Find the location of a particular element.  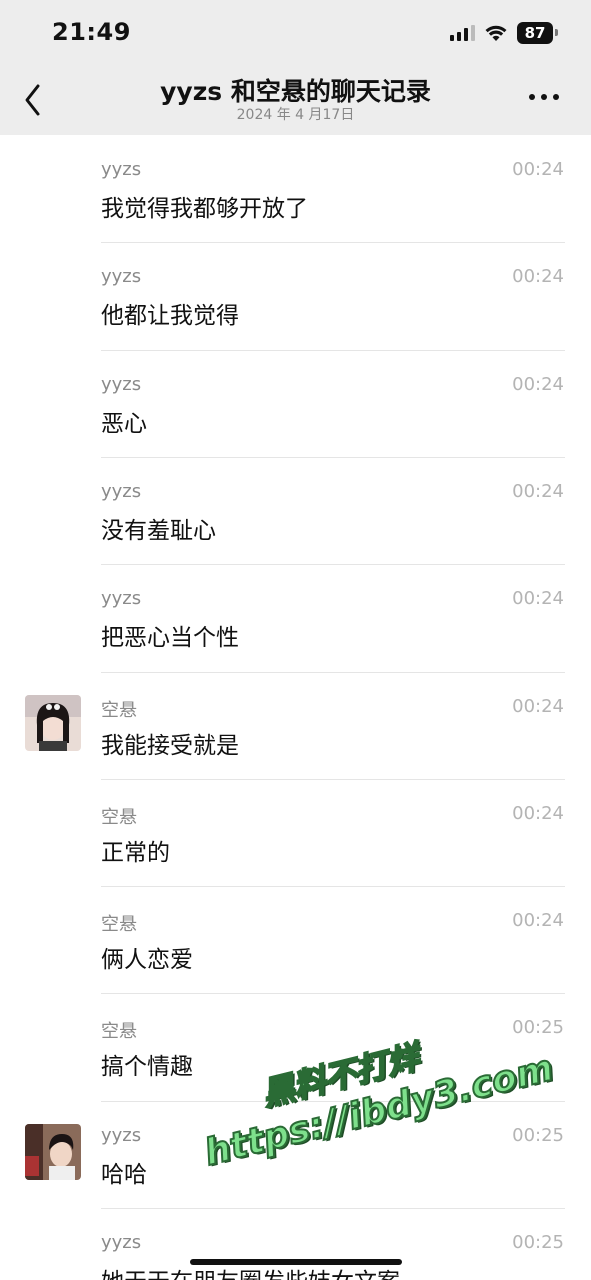

message-item: yyzs00:25她天天在朋友圈发些妓女文案 is located at coordinates (295, 1244).